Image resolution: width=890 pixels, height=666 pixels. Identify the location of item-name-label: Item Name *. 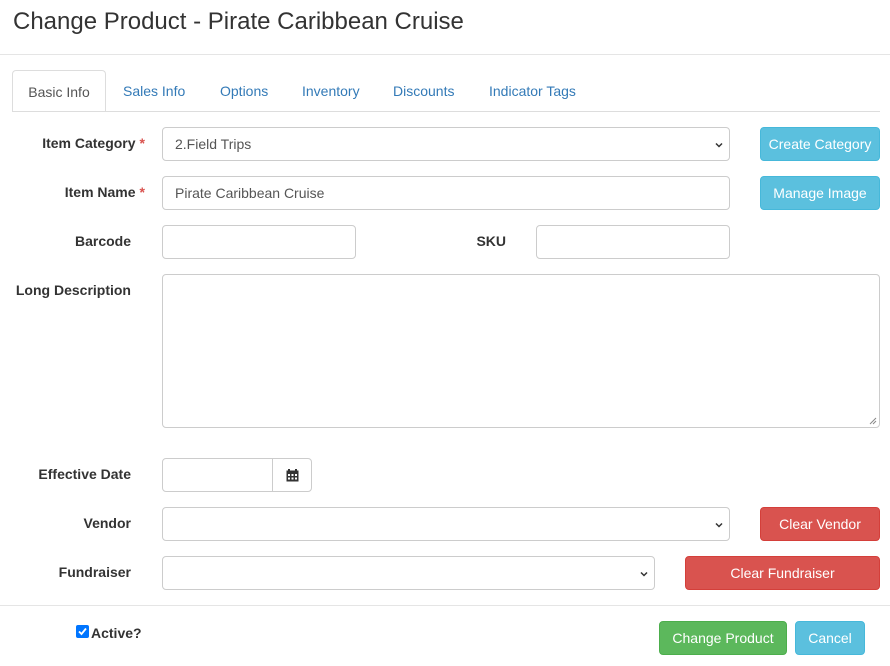
(104, 192).